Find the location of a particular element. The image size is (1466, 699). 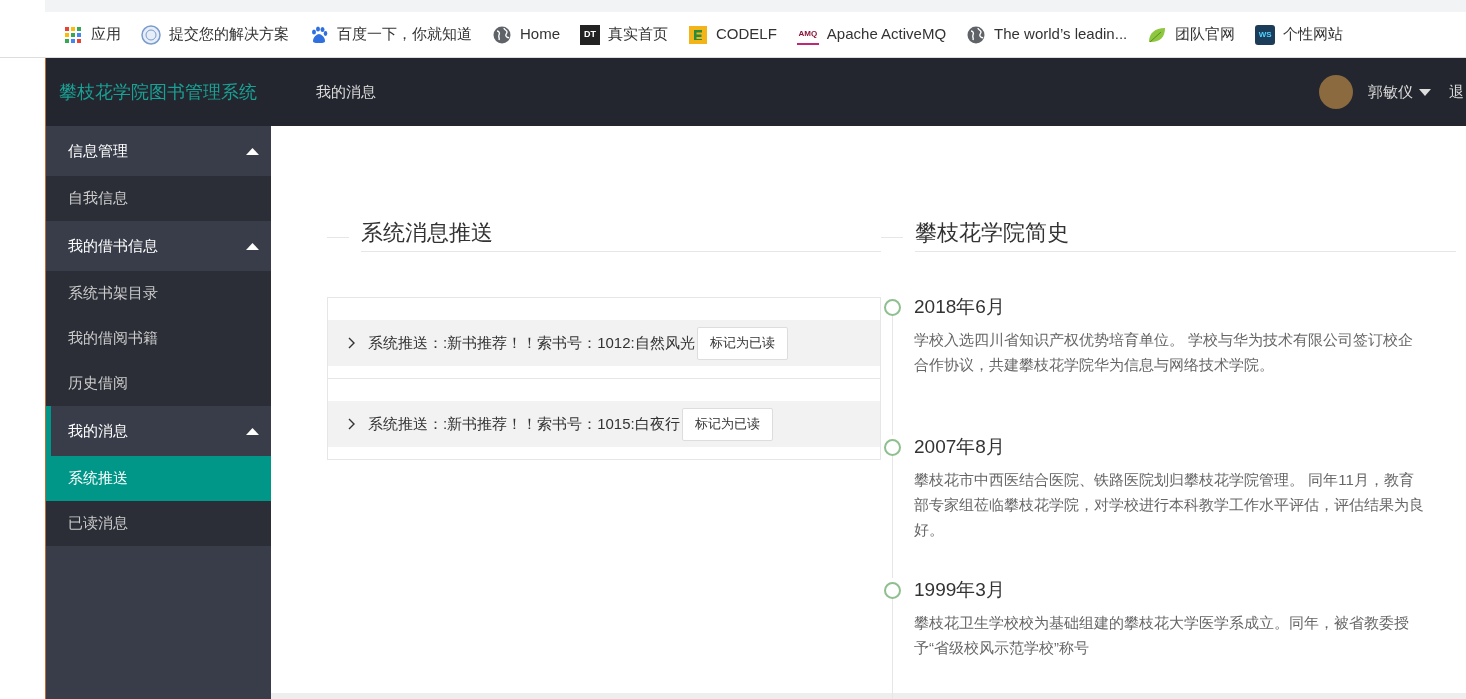

bookmark-link: WS 个性网站 is located at coordinates (1299, 34).